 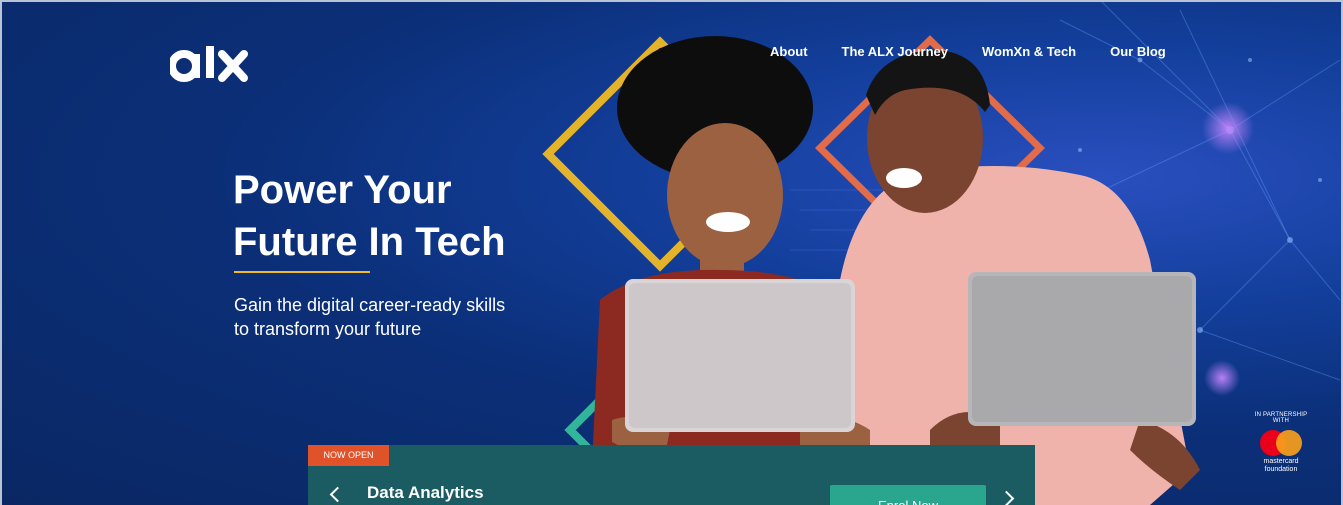 I want to click on chevron-left-icon, so click(x=337, y=494).